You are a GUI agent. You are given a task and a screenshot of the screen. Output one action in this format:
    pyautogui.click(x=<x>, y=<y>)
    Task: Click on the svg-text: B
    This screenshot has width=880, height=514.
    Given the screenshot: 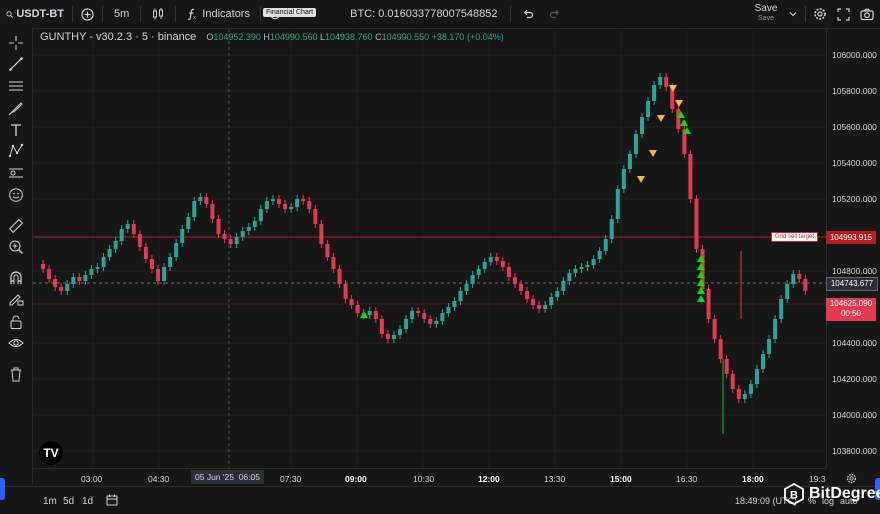 What is the action you would take?
    pyautogui.click(x=794, y=496)
    